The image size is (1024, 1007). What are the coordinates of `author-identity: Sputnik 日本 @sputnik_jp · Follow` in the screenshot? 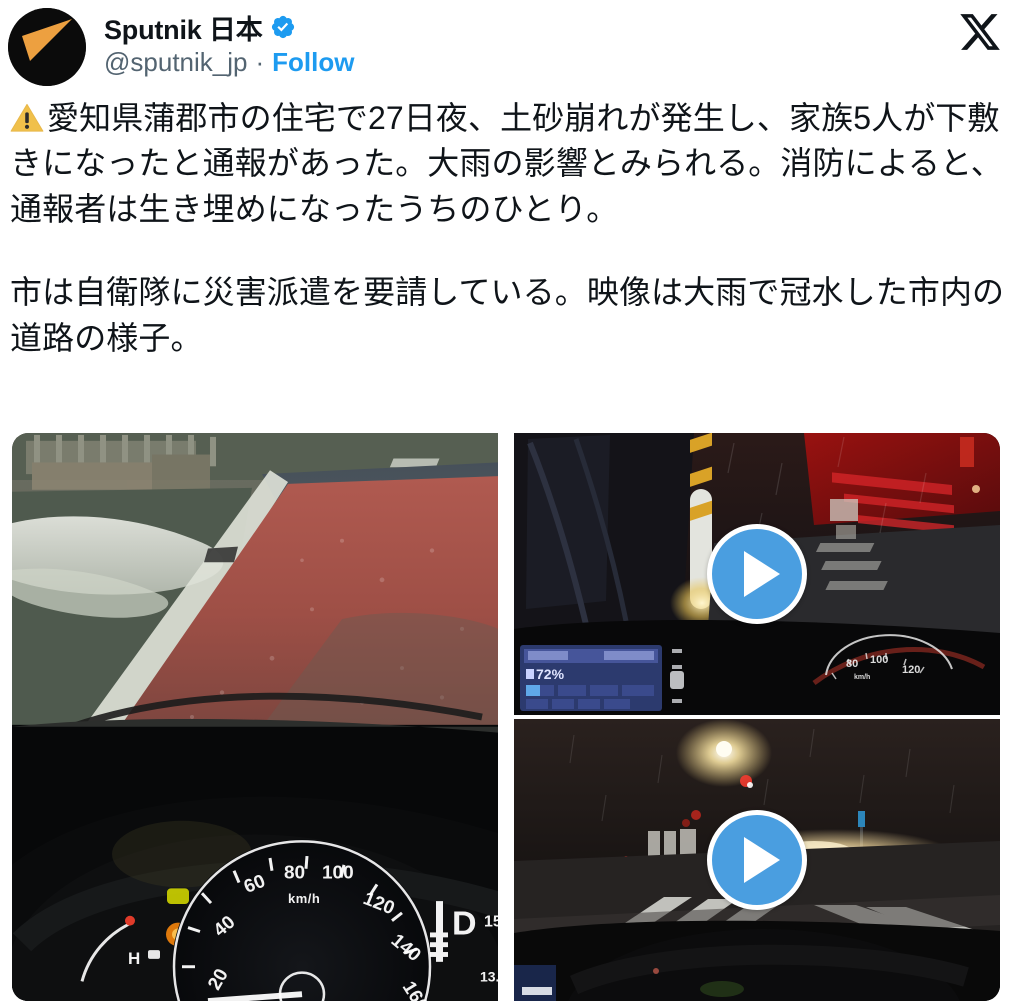 It's located at (229, 44).